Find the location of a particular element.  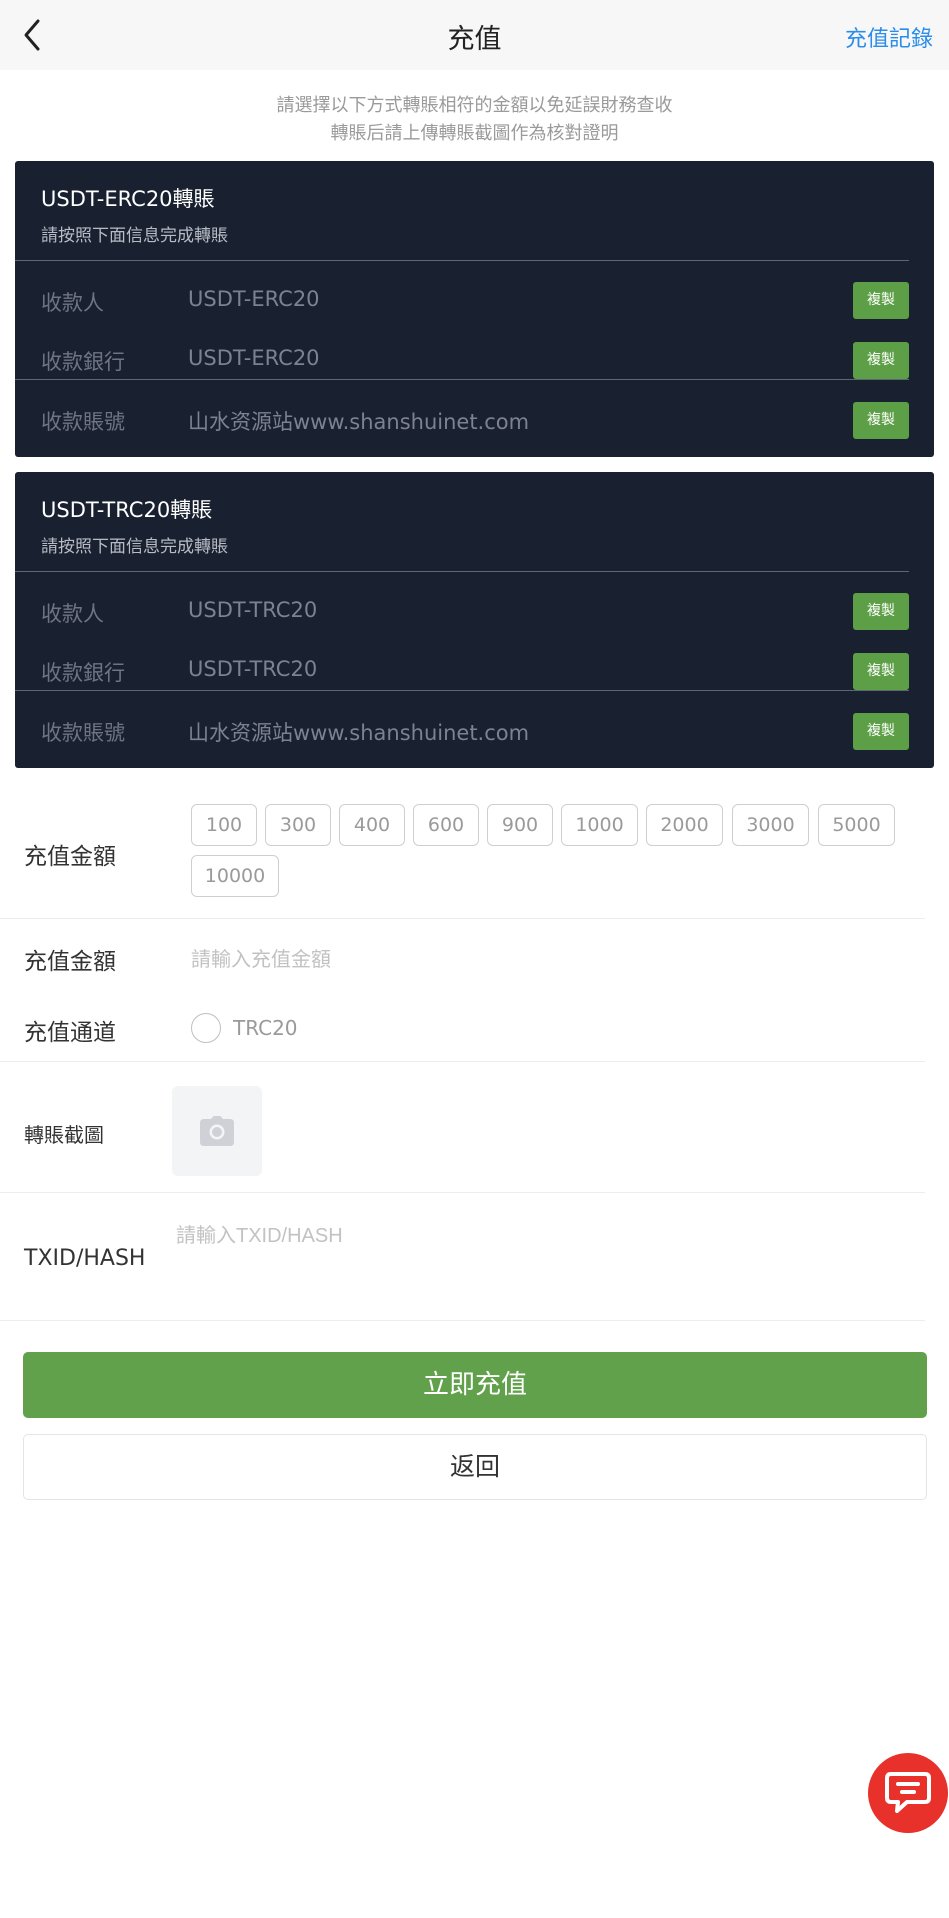

transfer-notice: 請選擇以下方式轉賬相符的金額以免延誤財務查收 轉賬后請上傳轉賬截圖作為核對證明 is located at coordinates (474, 120).